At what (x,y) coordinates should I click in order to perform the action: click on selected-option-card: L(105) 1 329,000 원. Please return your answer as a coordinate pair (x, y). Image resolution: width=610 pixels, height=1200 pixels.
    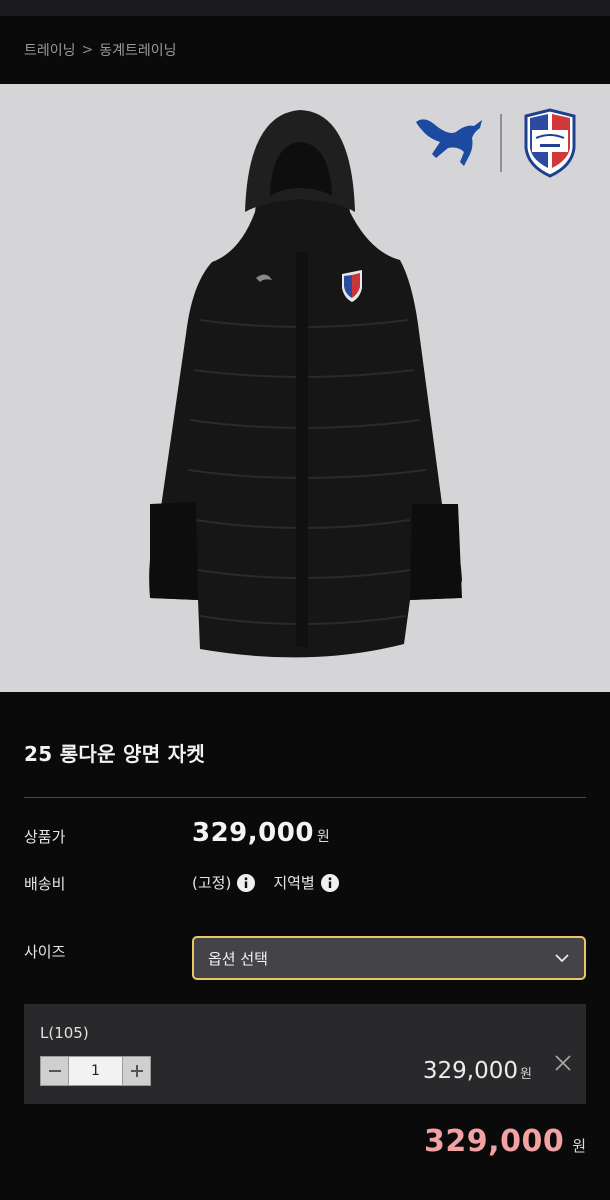
    Looking at the image, I should click on (305, 1054).